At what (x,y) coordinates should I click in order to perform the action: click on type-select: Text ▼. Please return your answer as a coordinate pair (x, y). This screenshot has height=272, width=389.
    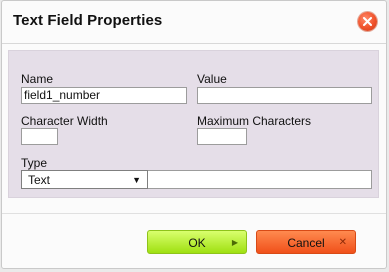
    Looking at the image, I should click on (84, 179).